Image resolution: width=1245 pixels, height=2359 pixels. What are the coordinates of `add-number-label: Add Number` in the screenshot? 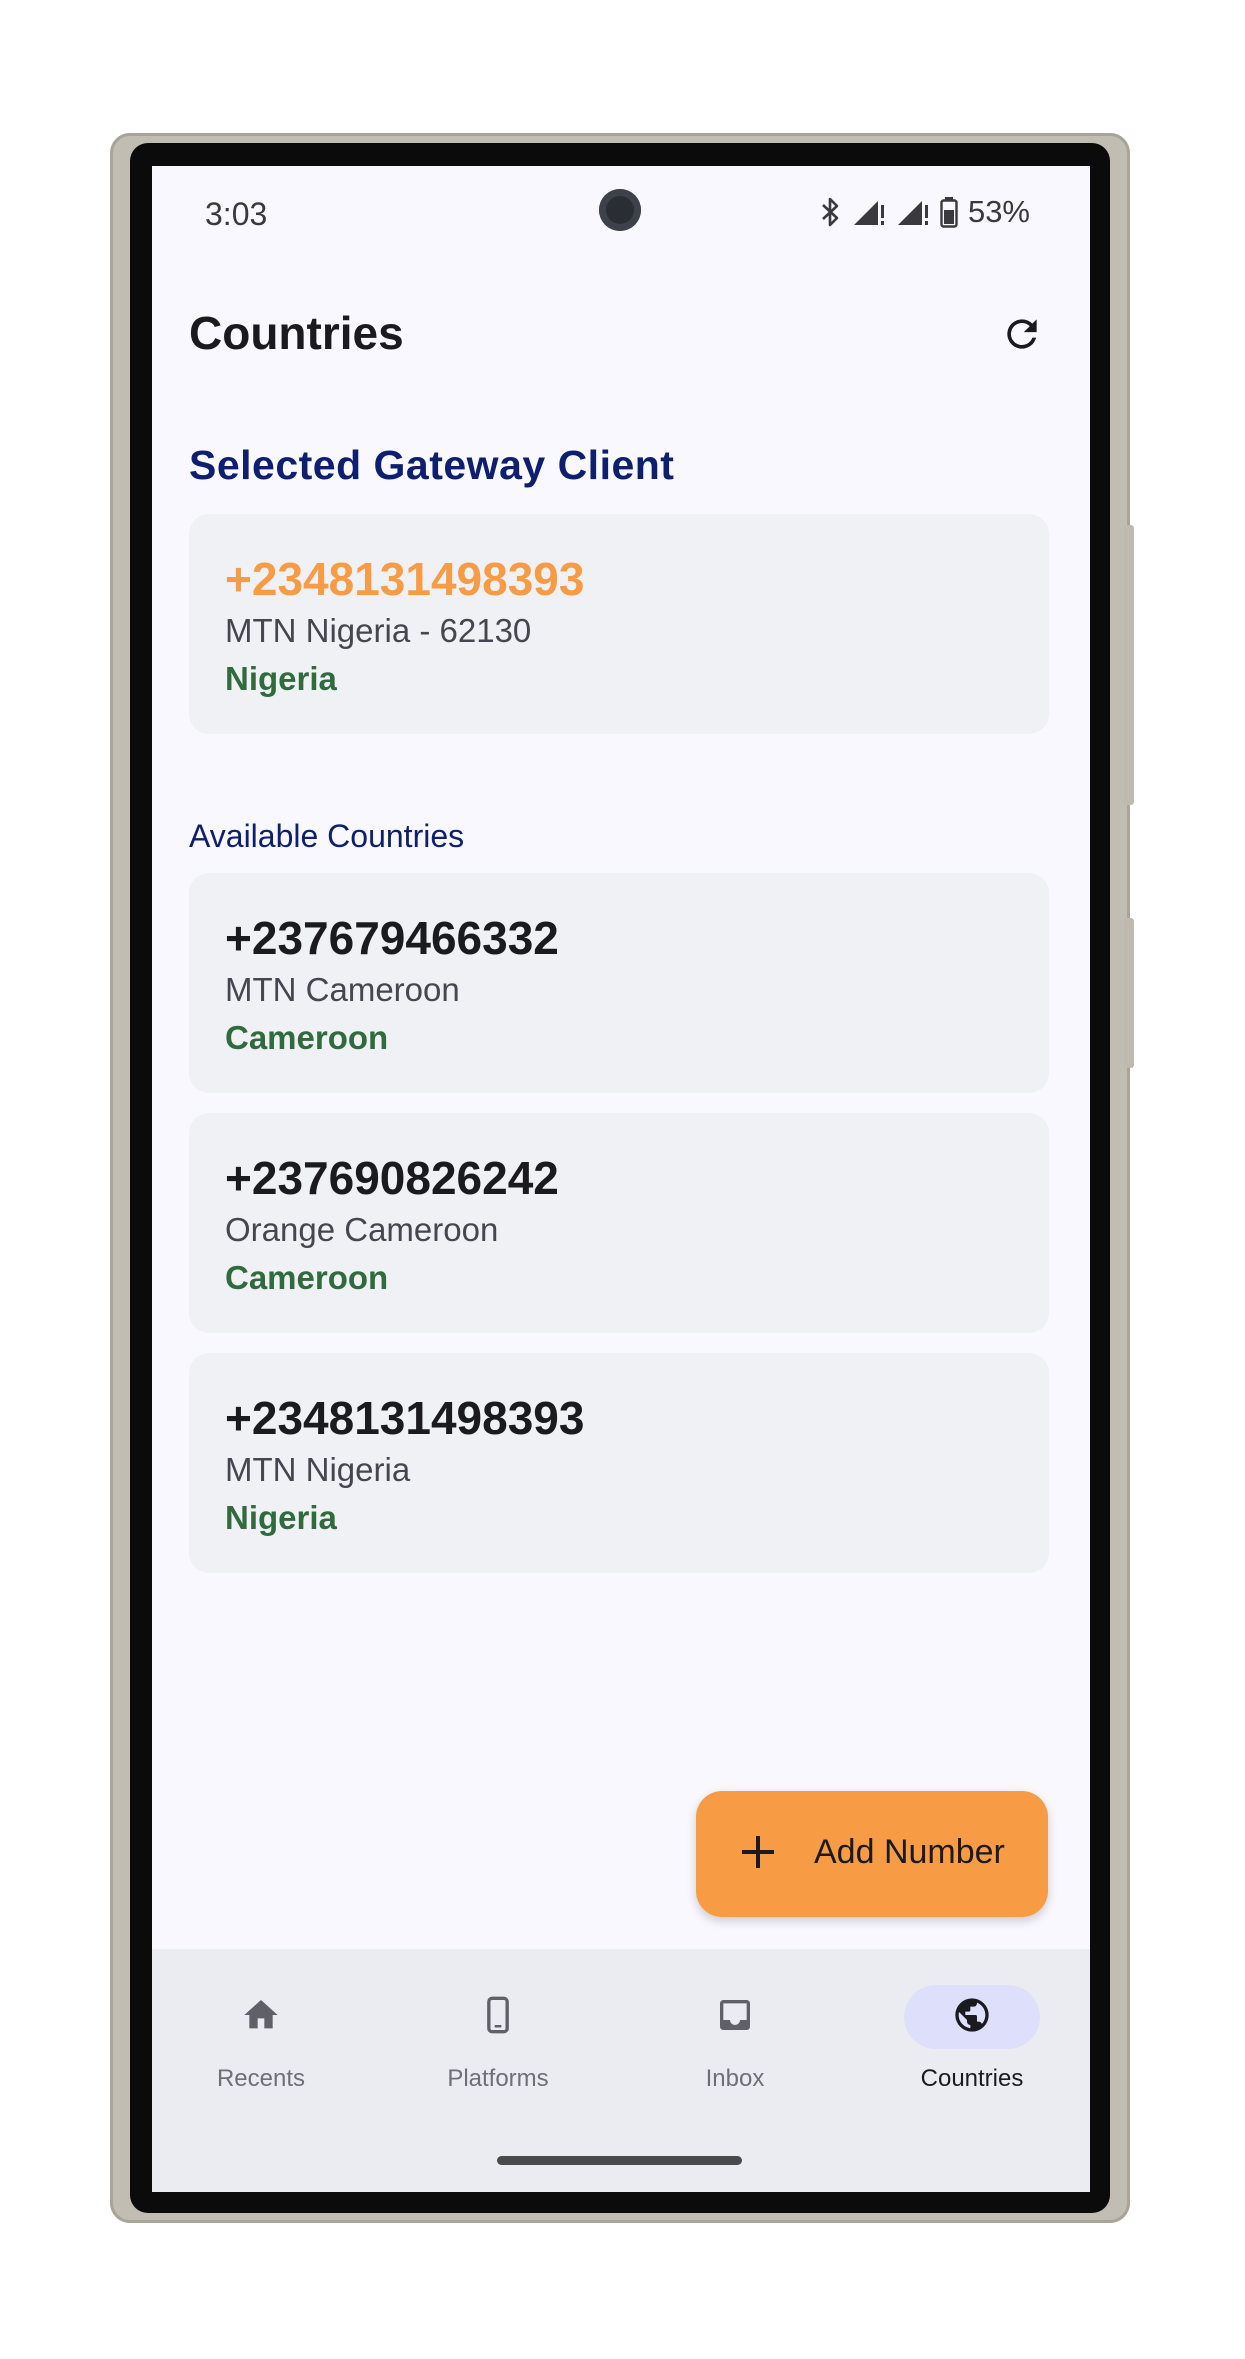 It's located at (909, 1852).